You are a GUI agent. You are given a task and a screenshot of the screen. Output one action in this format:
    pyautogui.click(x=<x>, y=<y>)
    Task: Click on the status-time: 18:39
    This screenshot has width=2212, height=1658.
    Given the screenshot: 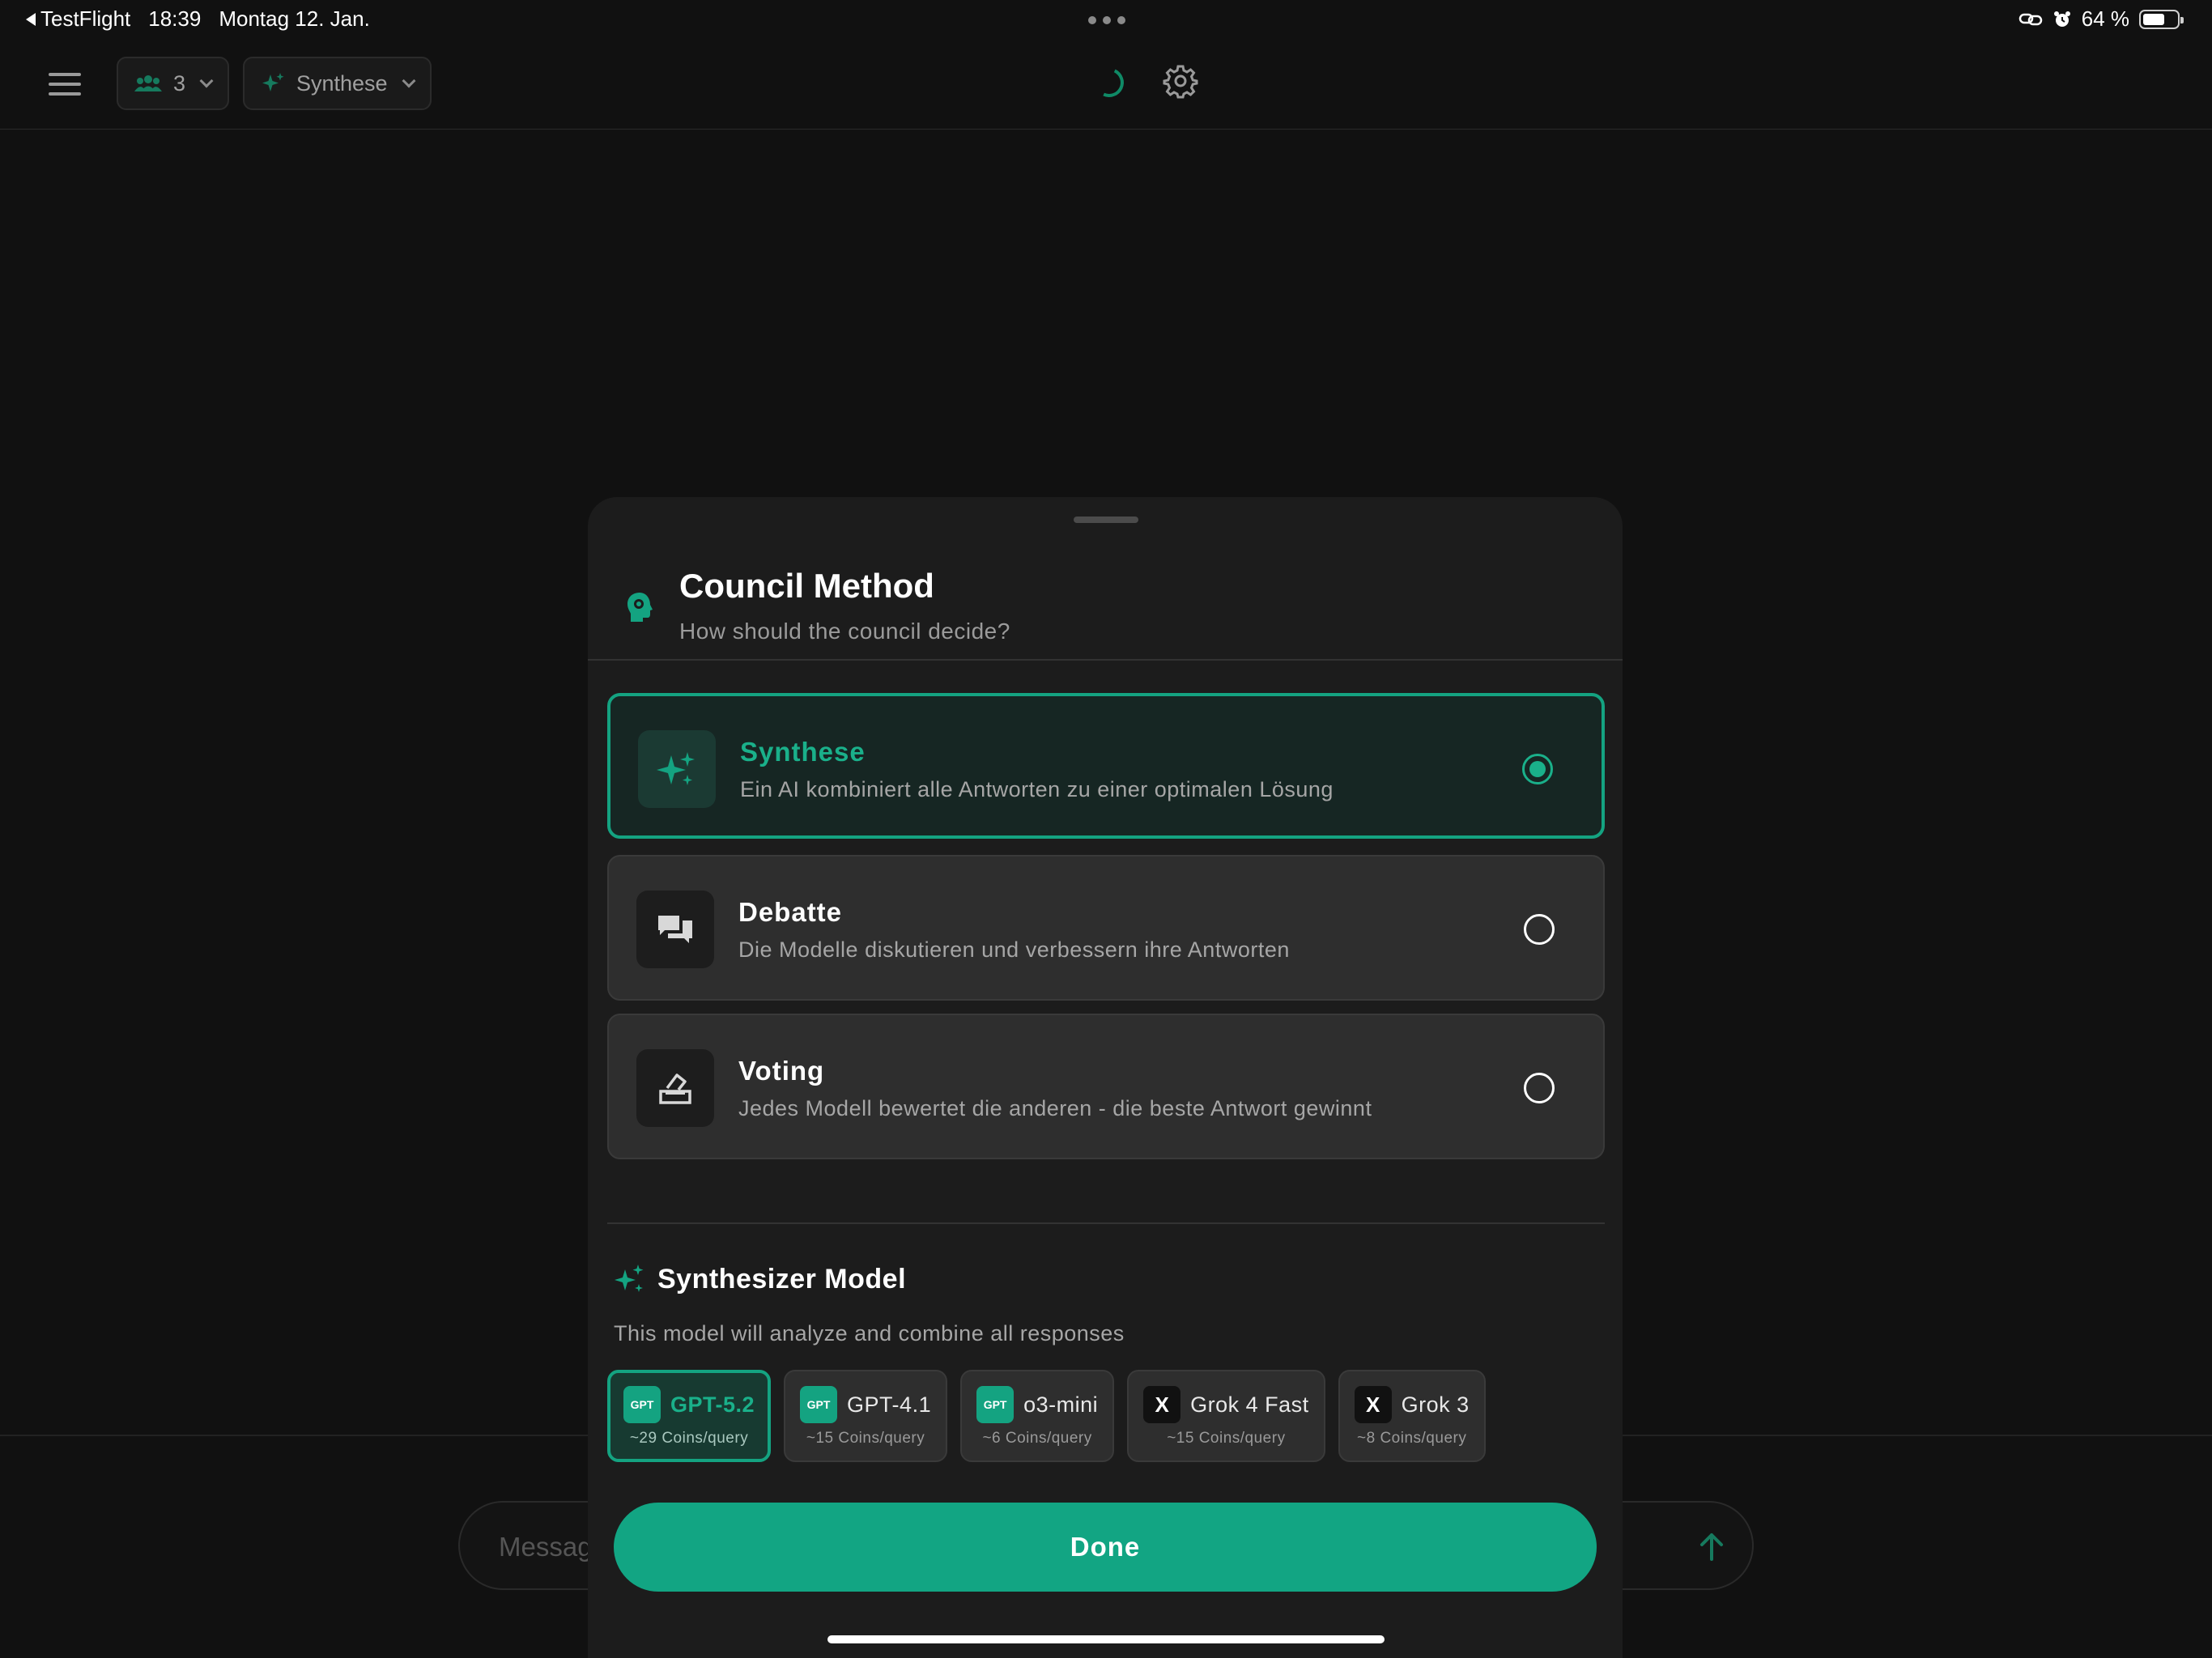 What is the action you would take?
    pyautogui.click(x=175, y=18)
    